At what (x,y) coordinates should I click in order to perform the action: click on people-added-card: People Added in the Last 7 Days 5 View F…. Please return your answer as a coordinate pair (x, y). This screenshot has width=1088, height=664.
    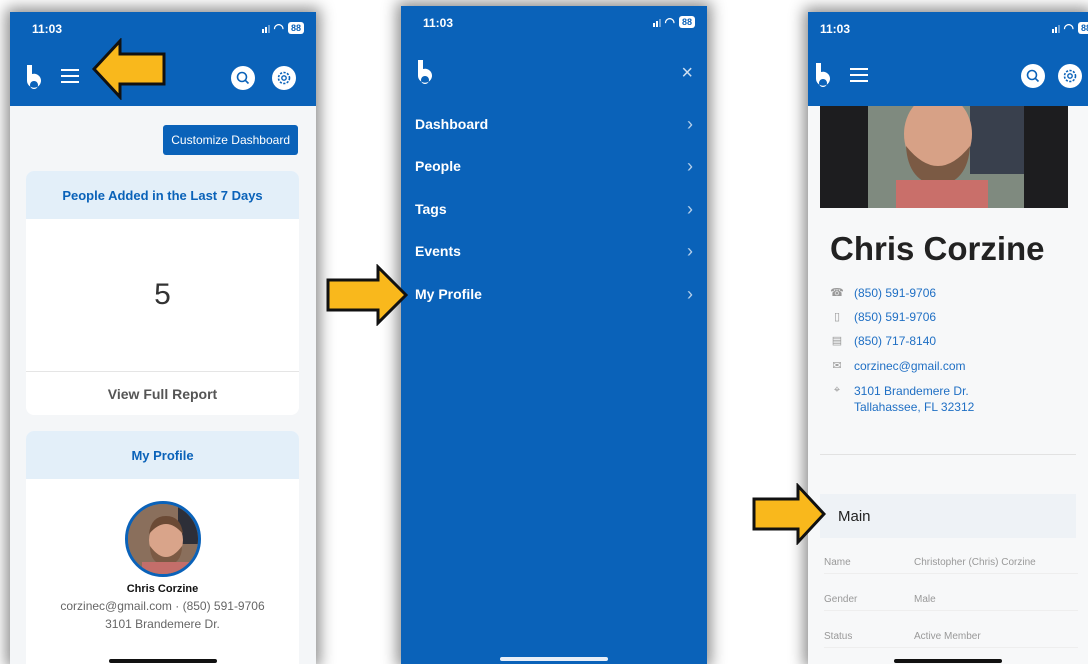
    Looking at the image, I should click on (162, 293).